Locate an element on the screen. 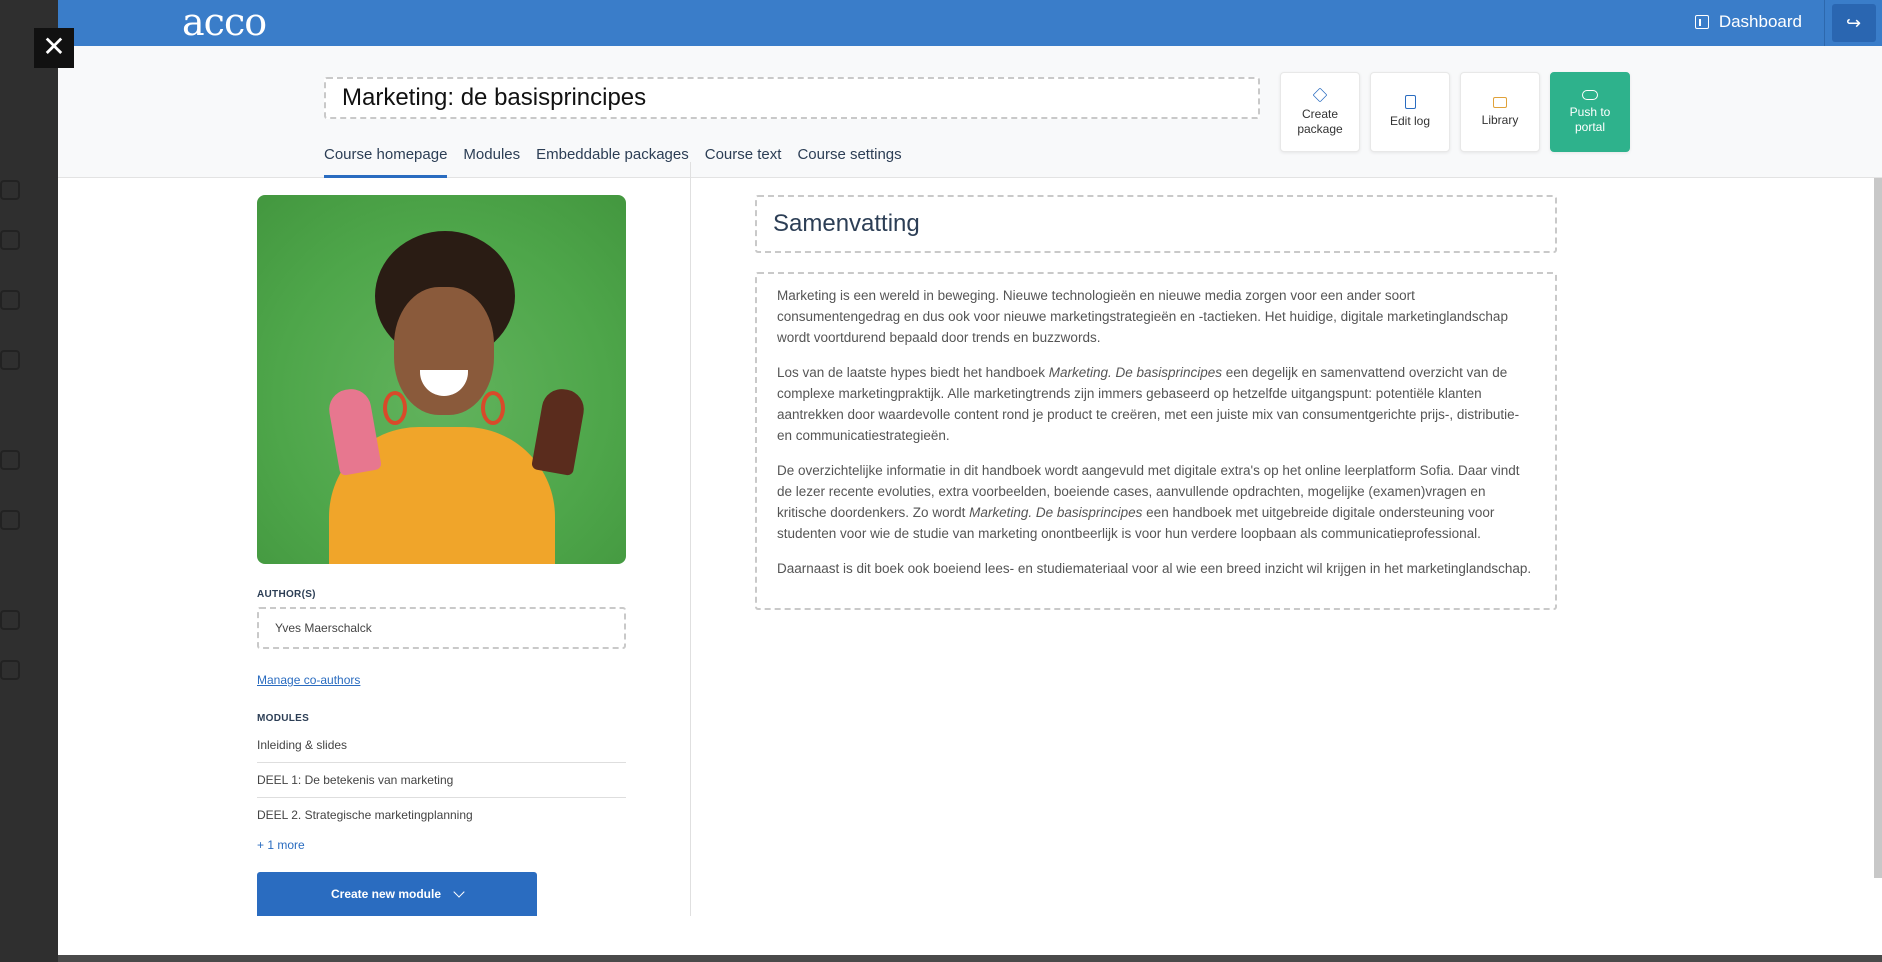 This screenshot has height=962, width=1882. author-field: Yves Maerschalck is located at coordinates (441, 628).